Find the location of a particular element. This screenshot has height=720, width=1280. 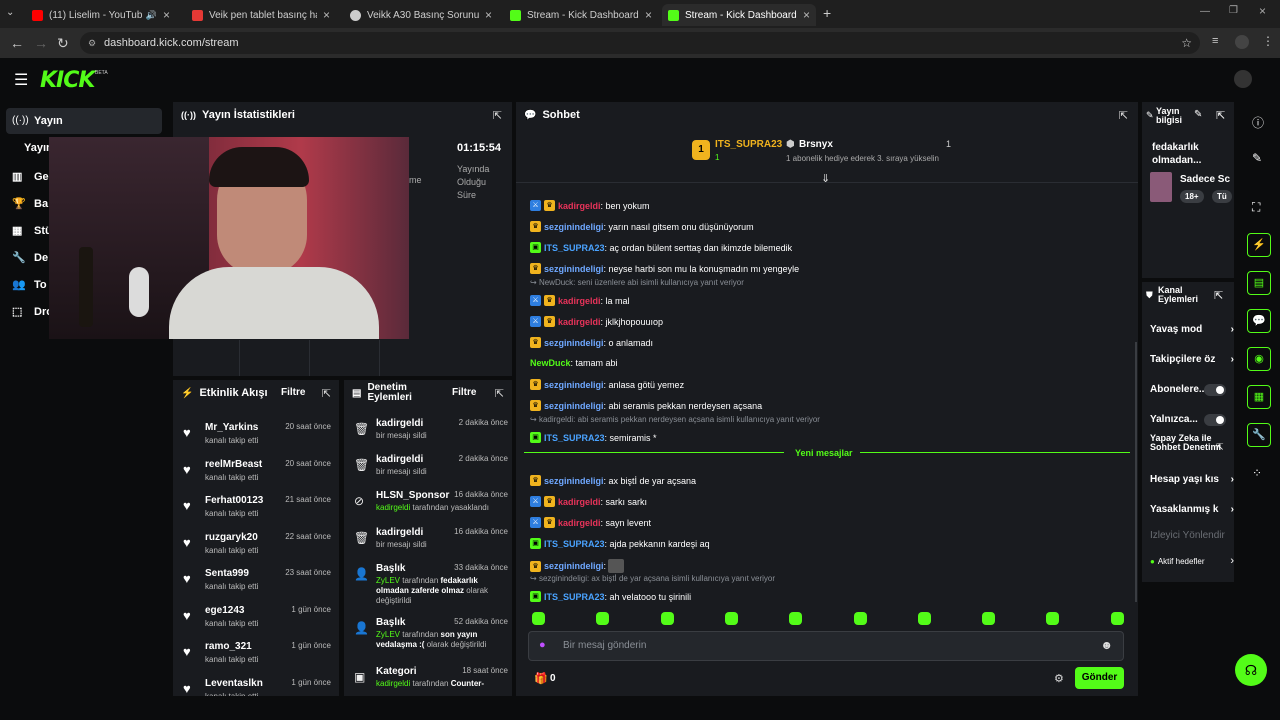

activity-username: Ferhat00123 is located at coordinates (234, 500).